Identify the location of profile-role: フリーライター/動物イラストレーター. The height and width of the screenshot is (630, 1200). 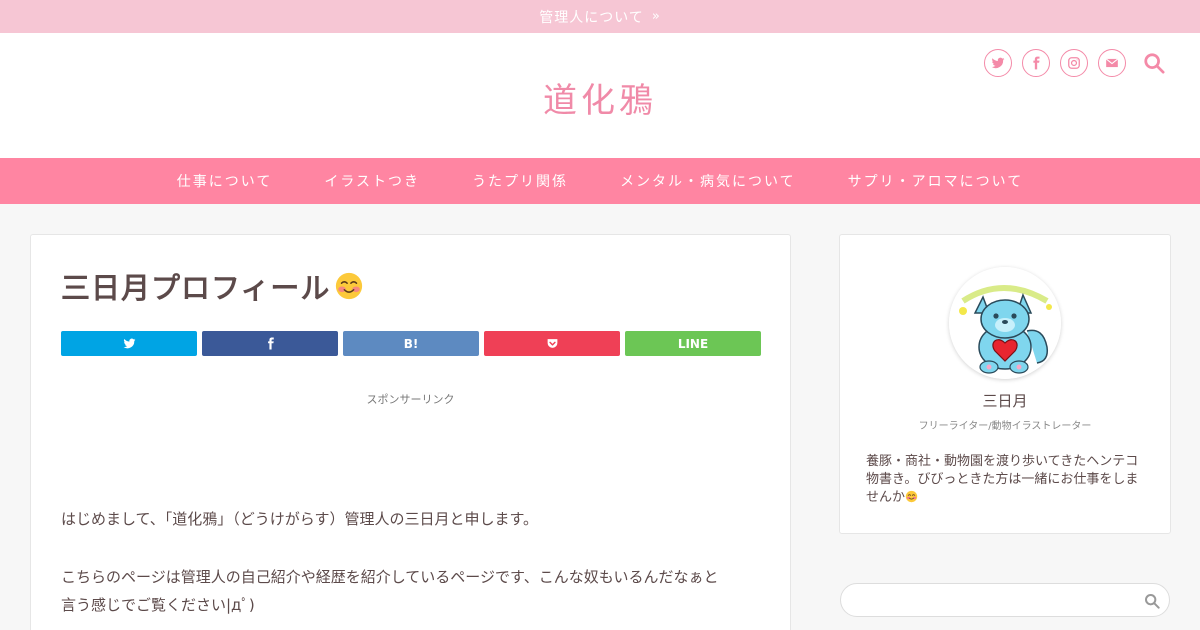
(1005, 426).